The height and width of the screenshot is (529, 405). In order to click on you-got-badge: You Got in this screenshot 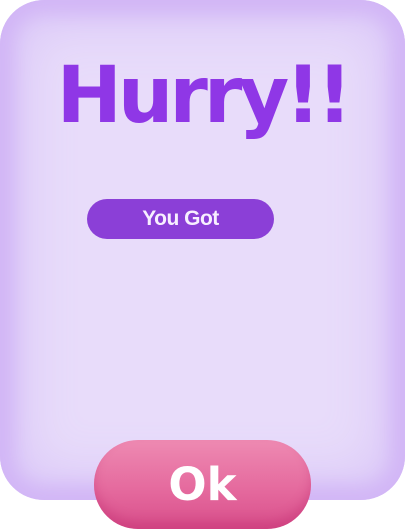, I will do `click(180, 219)`.